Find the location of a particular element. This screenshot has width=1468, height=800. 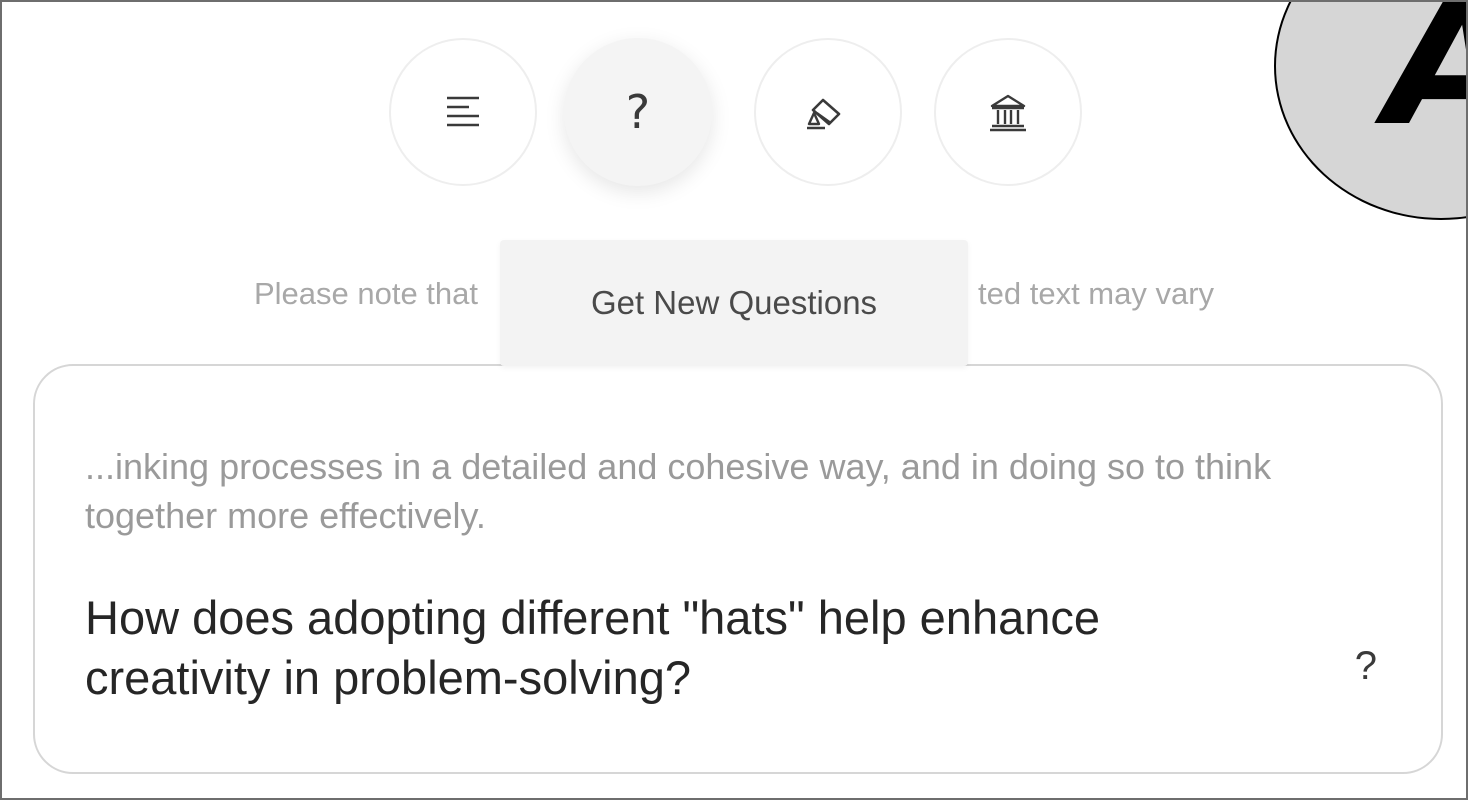

bank-building-icon is located at coordinates (1008, 113).